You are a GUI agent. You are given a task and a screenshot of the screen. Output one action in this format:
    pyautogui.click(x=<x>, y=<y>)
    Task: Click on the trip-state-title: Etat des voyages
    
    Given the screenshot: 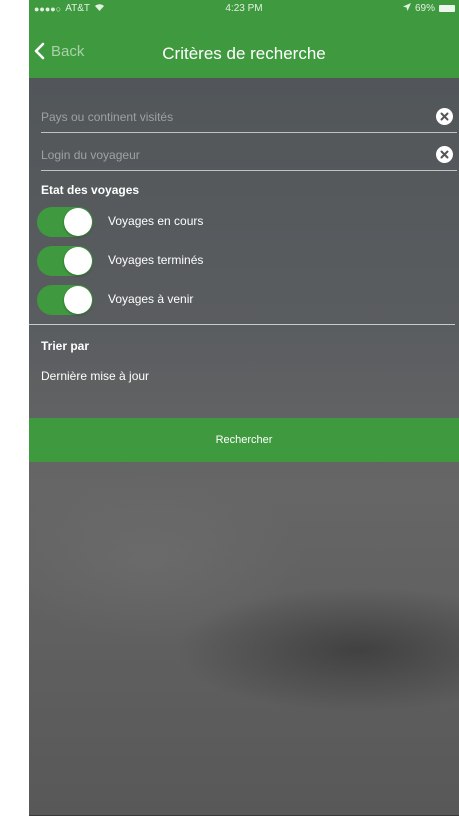 What is the action you would take?
    pyautogui.click(x=90, y=190)
    